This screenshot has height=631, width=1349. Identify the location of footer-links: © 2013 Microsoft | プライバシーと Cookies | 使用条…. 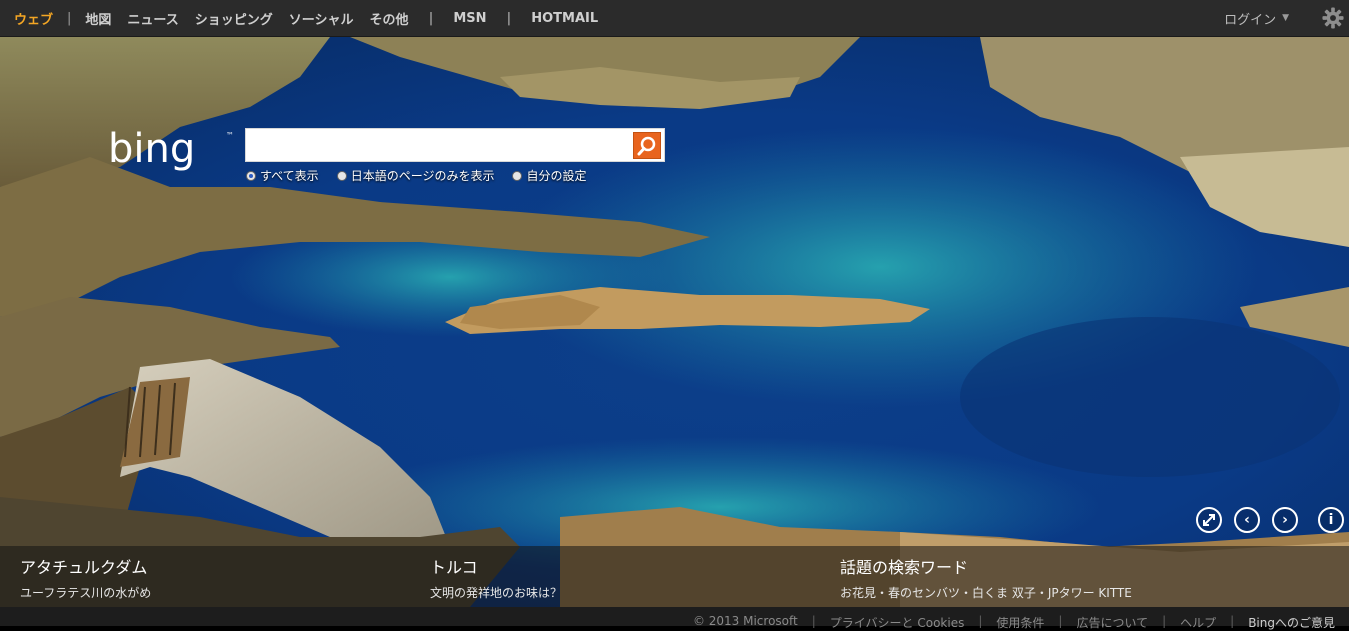
(1014, 622).